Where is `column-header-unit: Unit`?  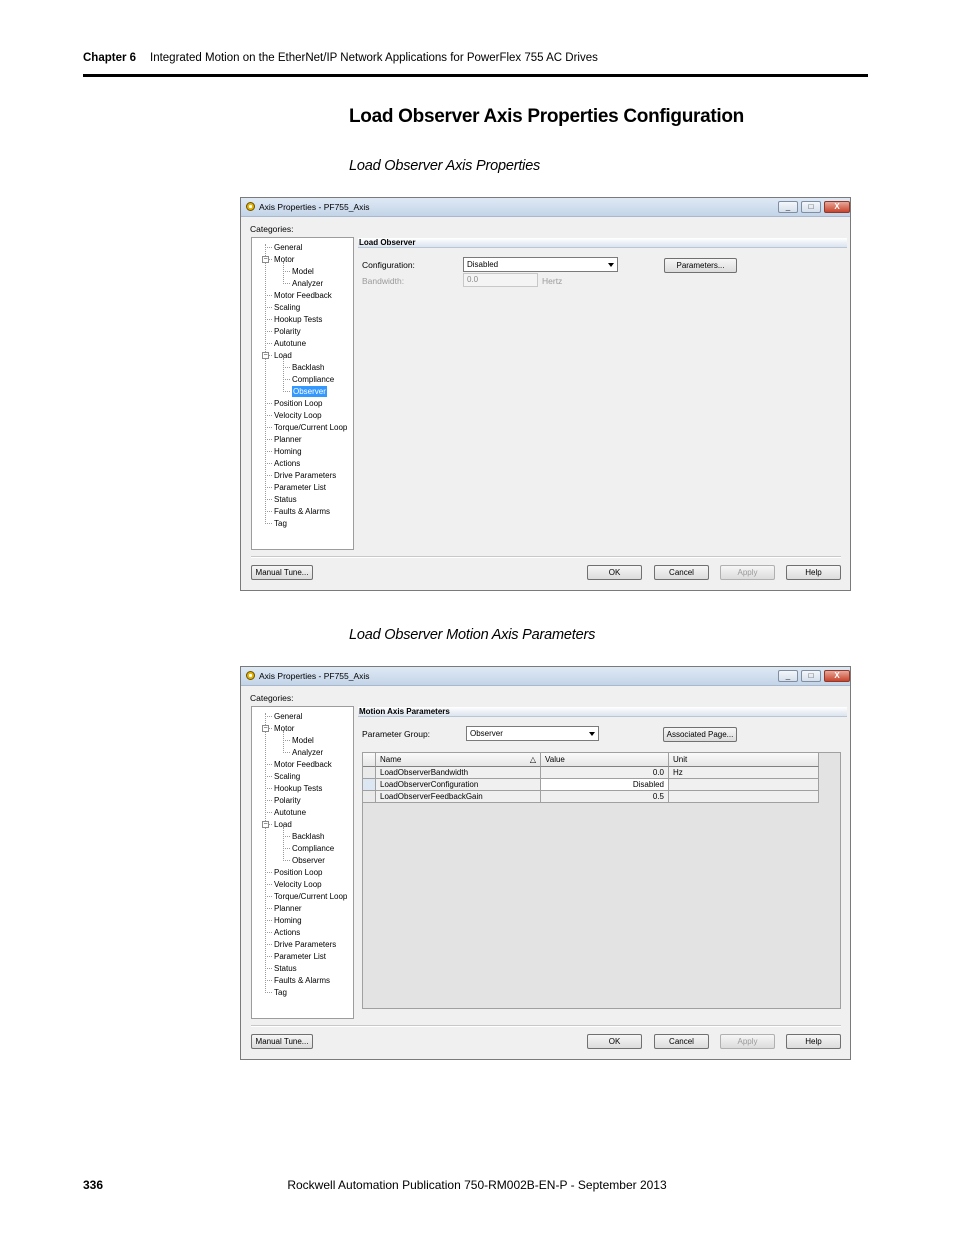 column-header-unit: Unit is located at coordinates (744, 760).